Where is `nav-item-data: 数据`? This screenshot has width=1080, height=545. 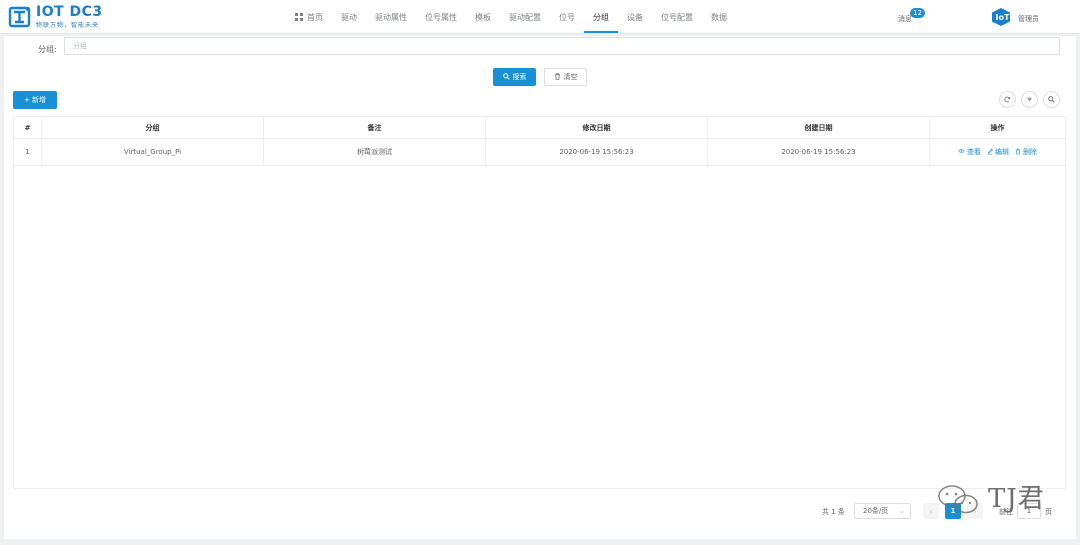 nav-item-data: 数据 is located at coordinates (719, 17).